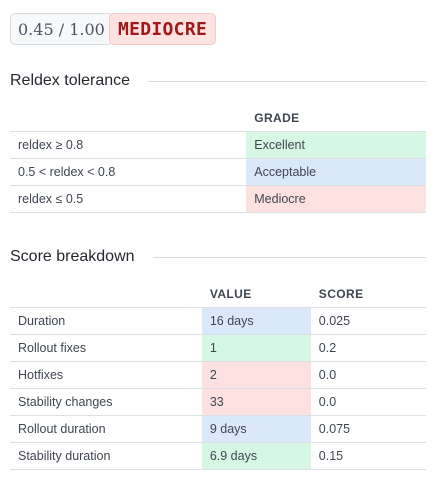 The width and height of the screenshot is (437, 483). What do you see at coordinates (368, 321) in the screenshot?
I see `metric-score: 0.025` at bounding box center [368, 321].